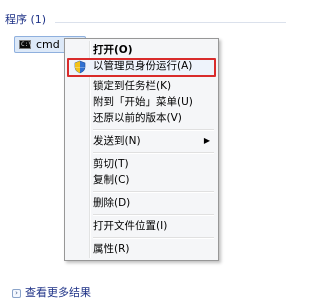  Describe the element at coordinates (111, 249) in the screenshot. I see `menu-item-label: 属性(R)` at that location.